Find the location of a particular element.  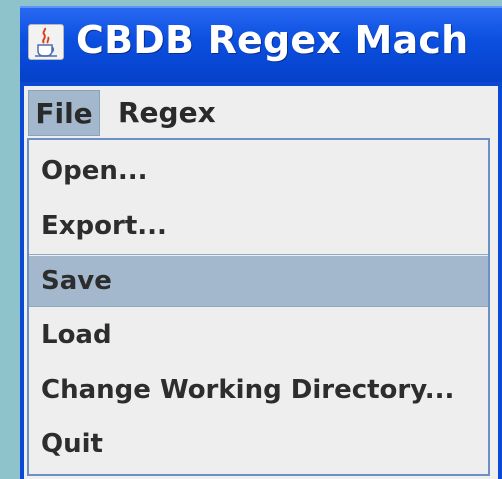

menu-item-quit: Quit is located at coordinates (258, 444).